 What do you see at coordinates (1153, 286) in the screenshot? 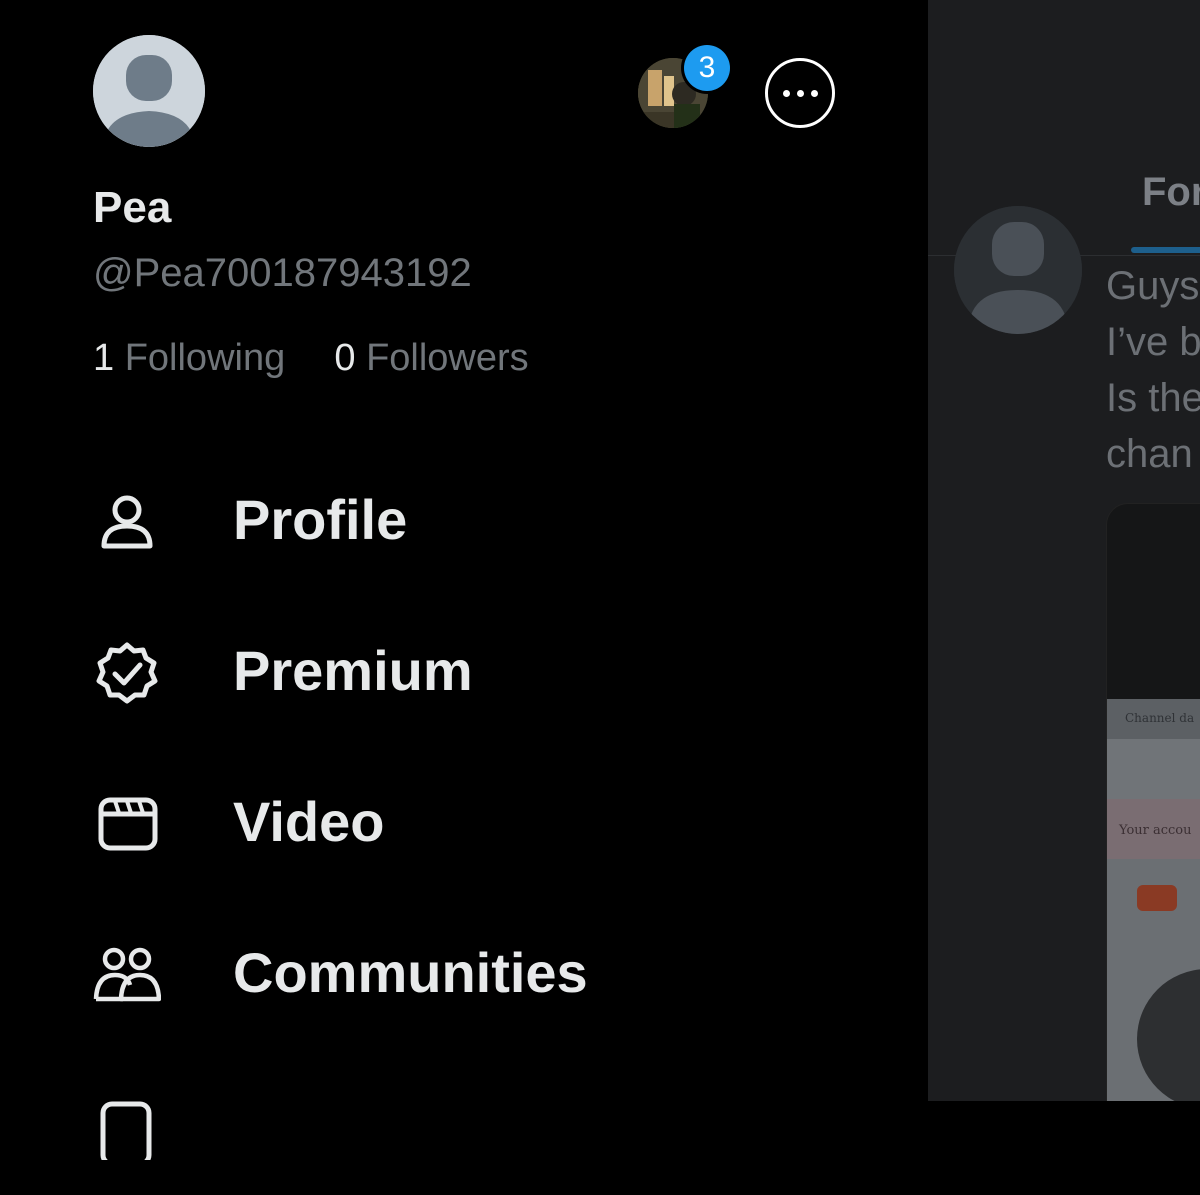
I see `post-line: Guys` at bounding box center [1153, 286].